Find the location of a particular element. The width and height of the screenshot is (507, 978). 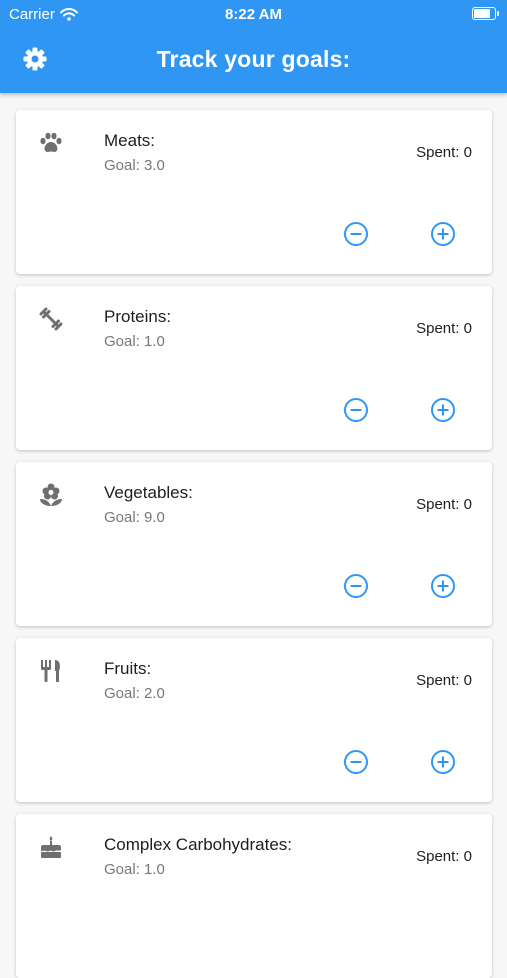

utensils-icon is located at coordinates (51, 671).